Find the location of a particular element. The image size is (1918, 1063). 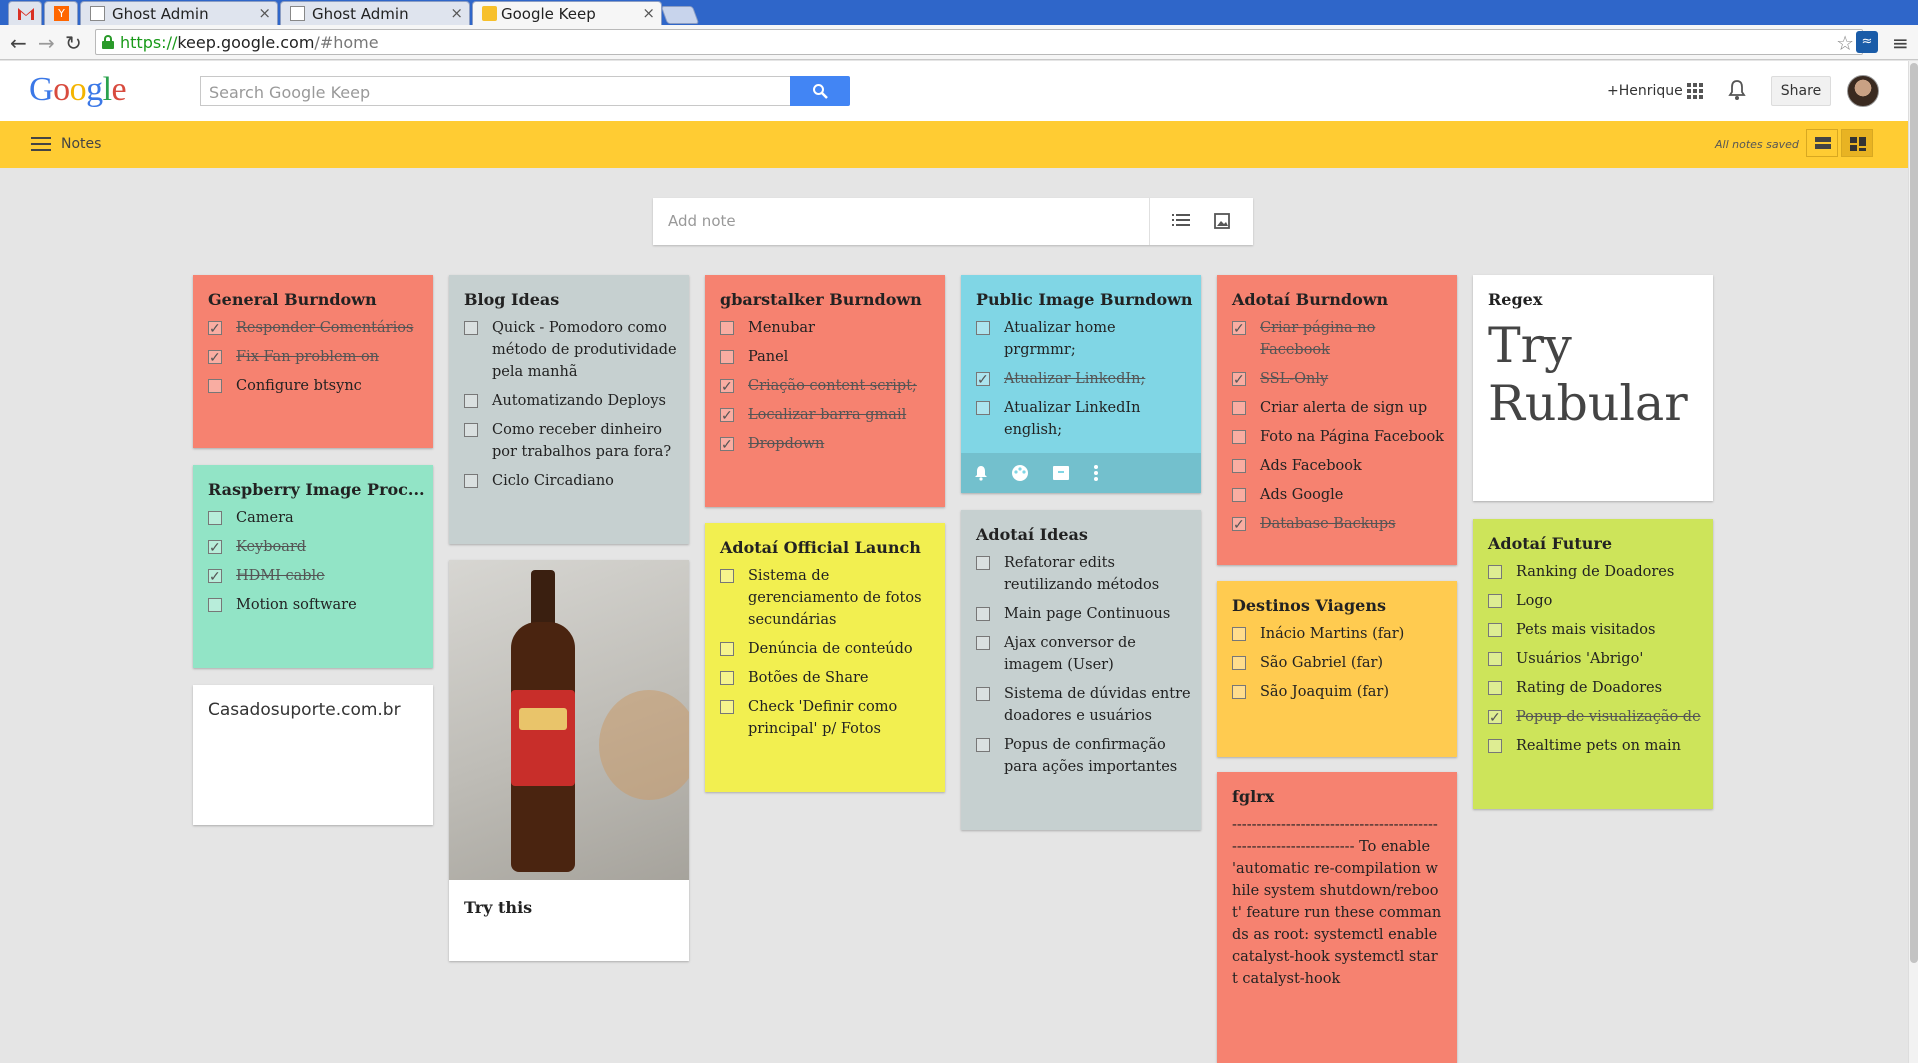

reload-icon: ↻ is located at coordinates (73, 43).